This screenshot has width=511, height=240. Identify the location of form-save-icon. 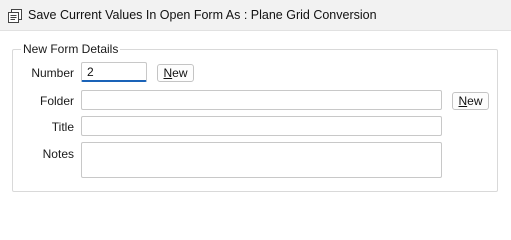
(15, 16).